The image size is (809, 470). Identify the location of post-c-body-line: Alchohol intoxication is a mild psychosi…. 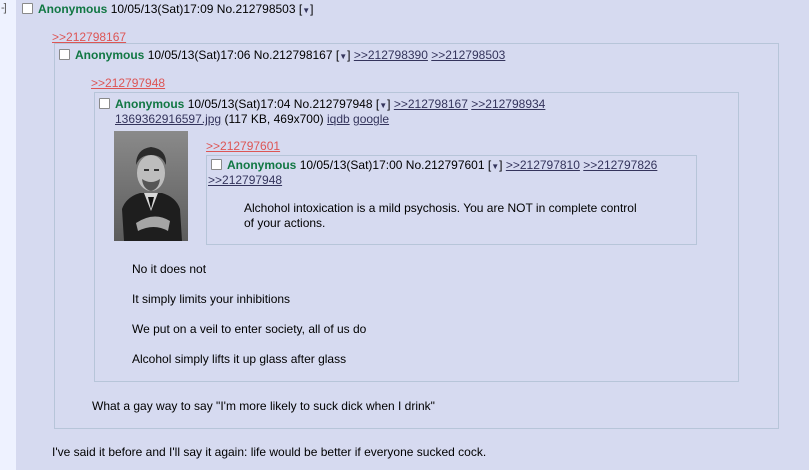
(440, 208).